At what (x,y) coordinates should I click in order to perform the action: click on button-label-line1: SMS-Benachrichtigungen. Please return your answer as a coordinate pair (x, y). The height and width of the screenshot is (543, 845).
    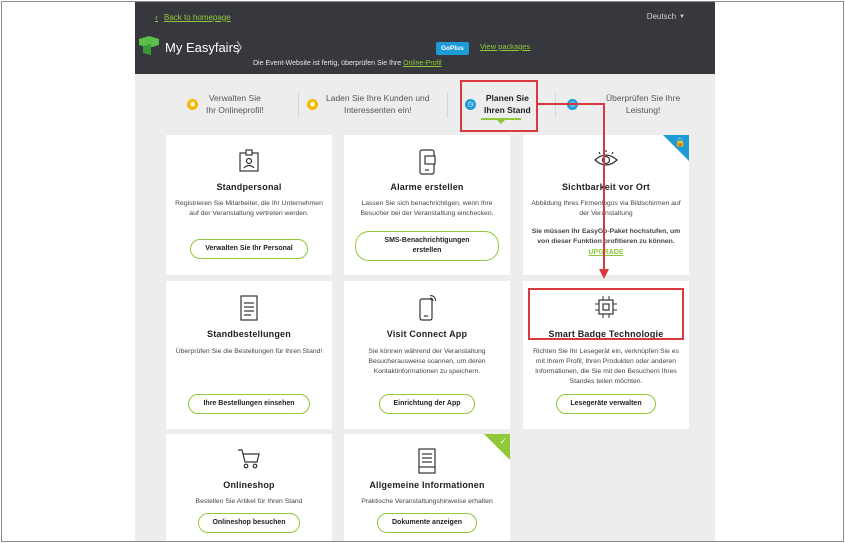
    Looking at the image, I should click on (427, 240).